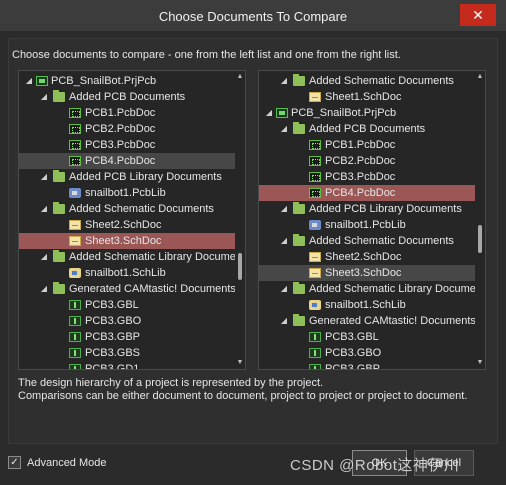  What do you see at coordinates (478, 15) in the screenshot?
I see `close-button: ✕` at bounding box center [478, 15].